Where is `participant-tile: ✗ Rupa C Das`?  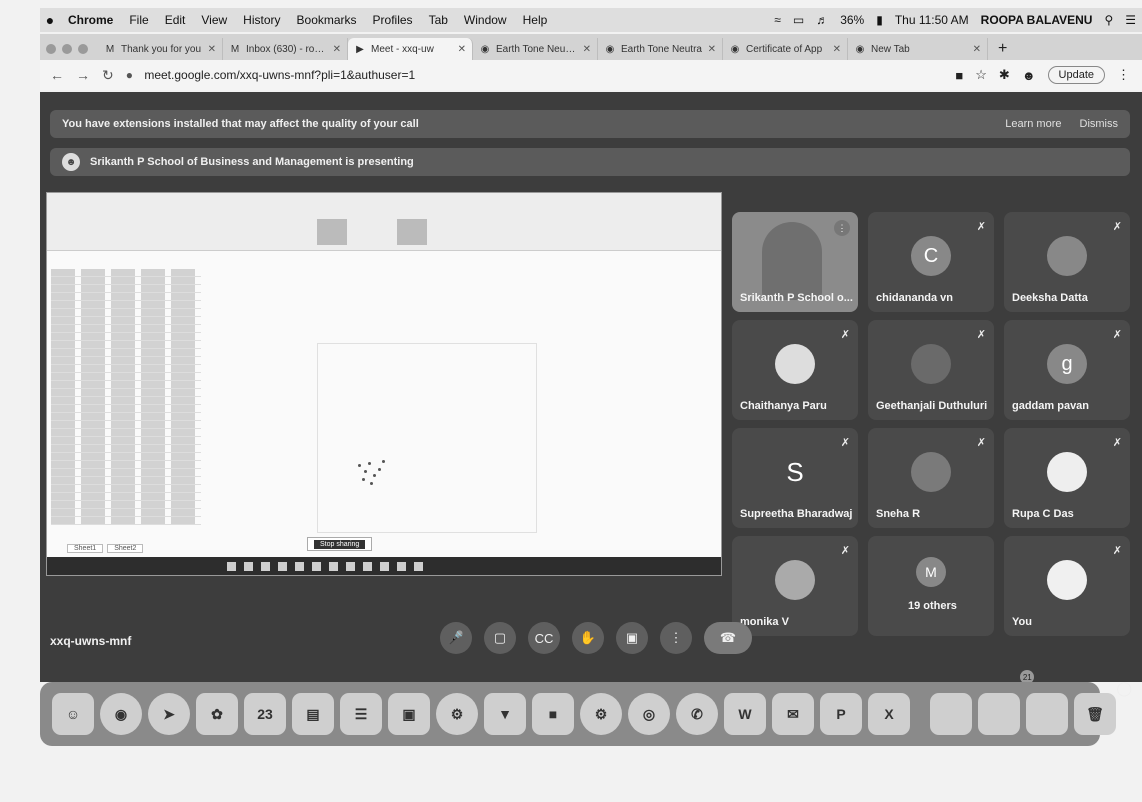
participant-tile: ✗ Rupa C Das is located at coordinates (1067, 478).